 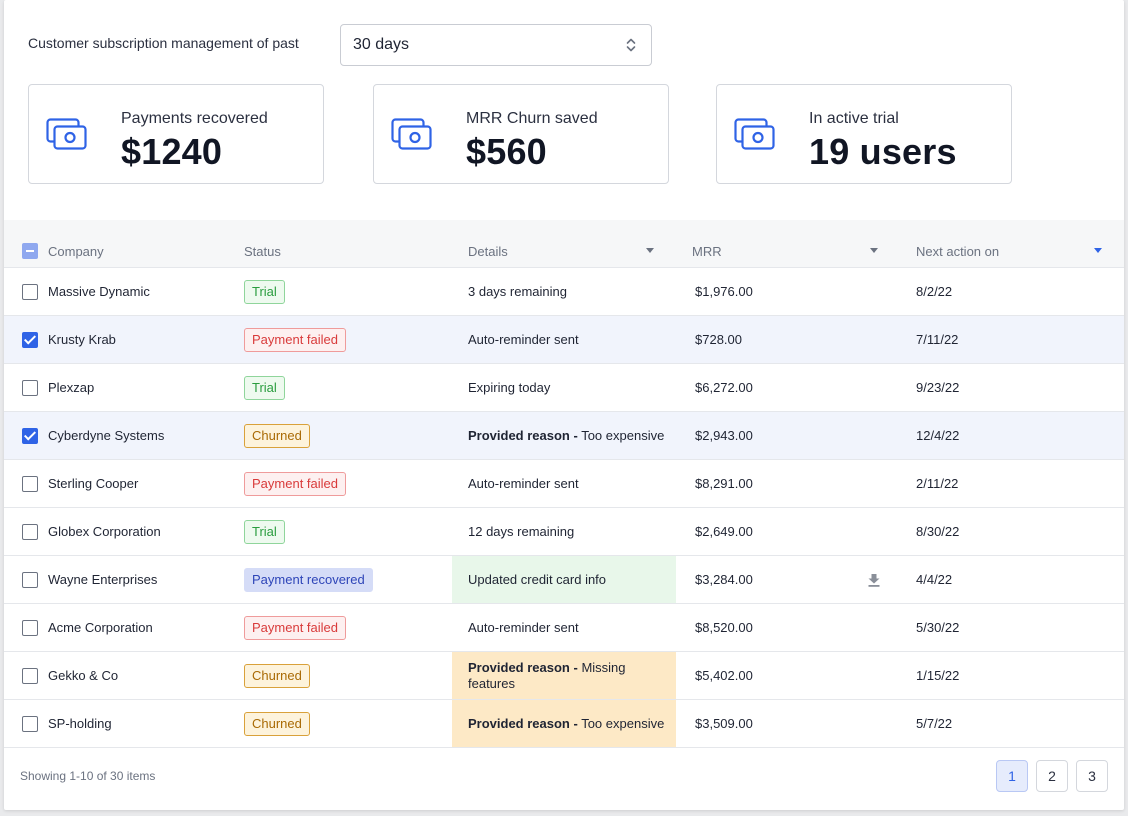 What do you see at coordinates (1052, 776) in the screenshot?
I see `page-button-2: 2` at bounding box center [1052, 776].